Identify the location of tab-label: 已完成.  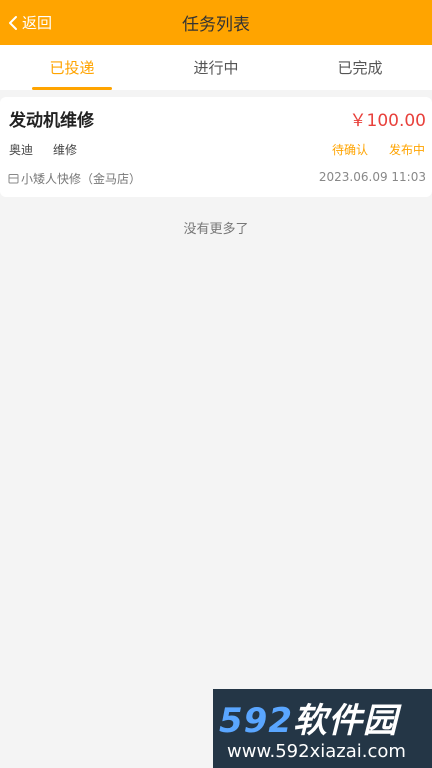
(360, 68).